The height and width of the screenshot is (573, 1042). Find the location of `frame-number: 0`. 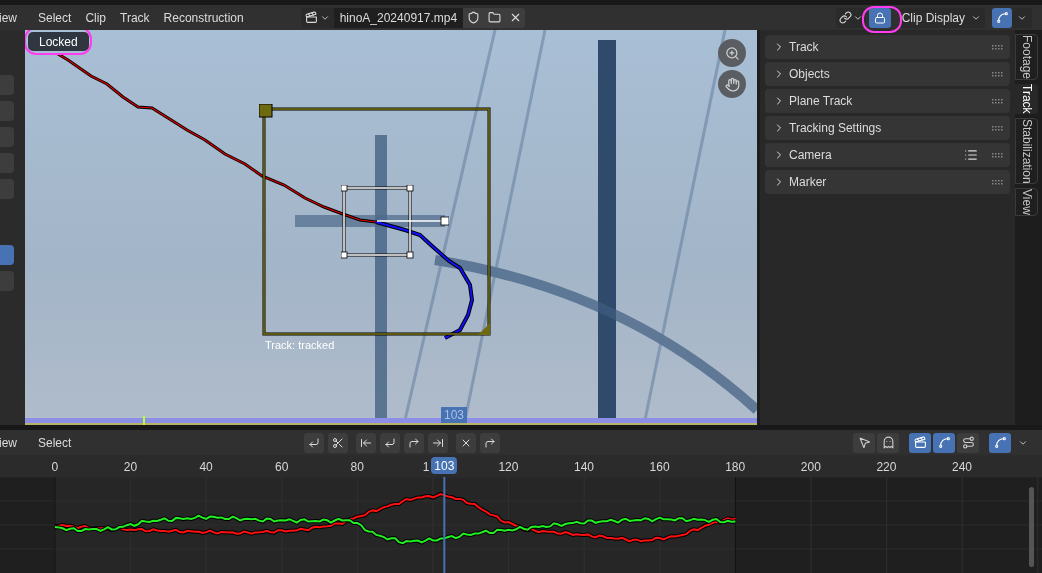

frame-number: 0 is located at coordinates (55, 467).